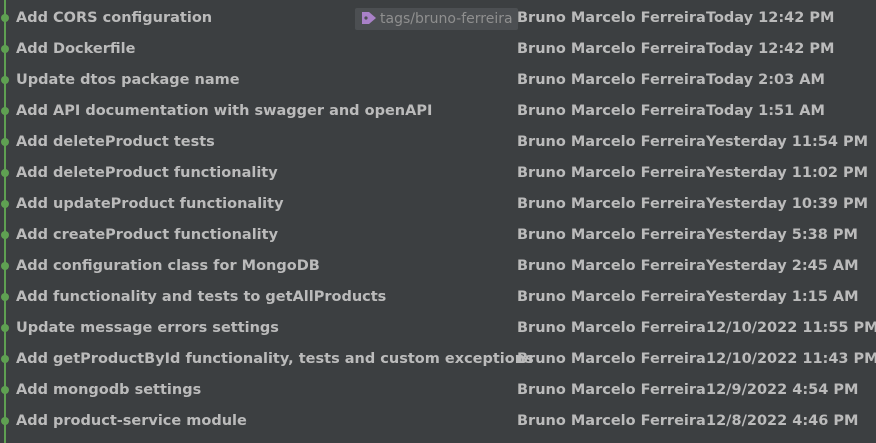 The width and height of the screenshot is (876, 443). I want to click on commit-message: Update dtos package name, so click(128, 80).